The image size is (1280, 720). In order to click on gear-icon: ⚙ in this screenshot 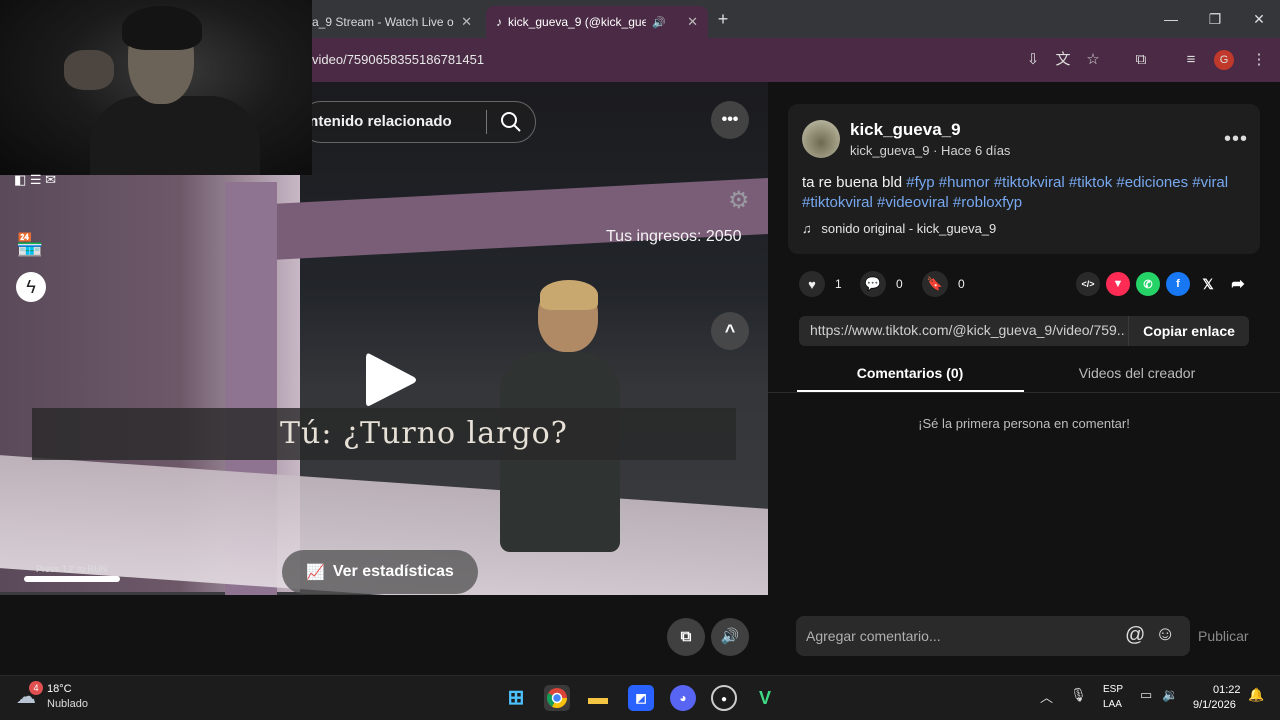, I will do `click(739, 200)`.